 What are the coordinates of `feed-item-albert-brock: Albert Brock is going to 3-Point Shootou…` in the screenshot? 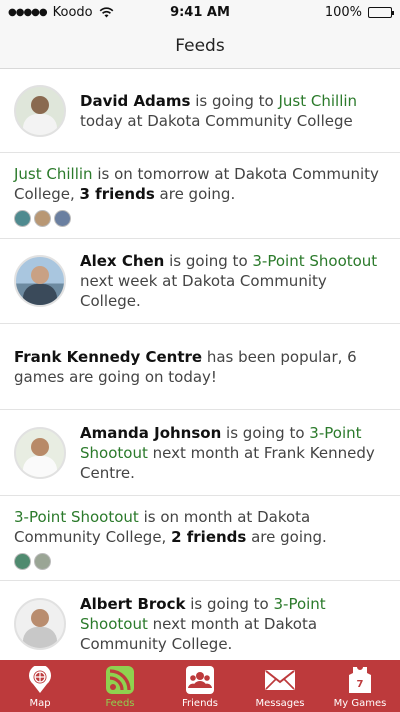 It's located at (200, 620).